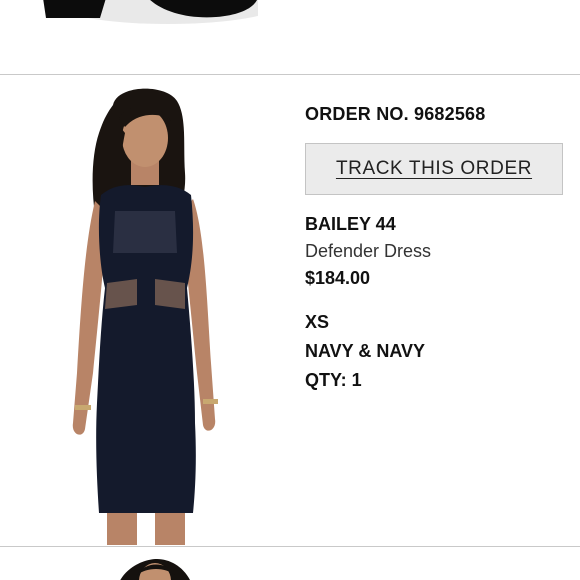  I want to click on next-product-image, so click(155, 567).